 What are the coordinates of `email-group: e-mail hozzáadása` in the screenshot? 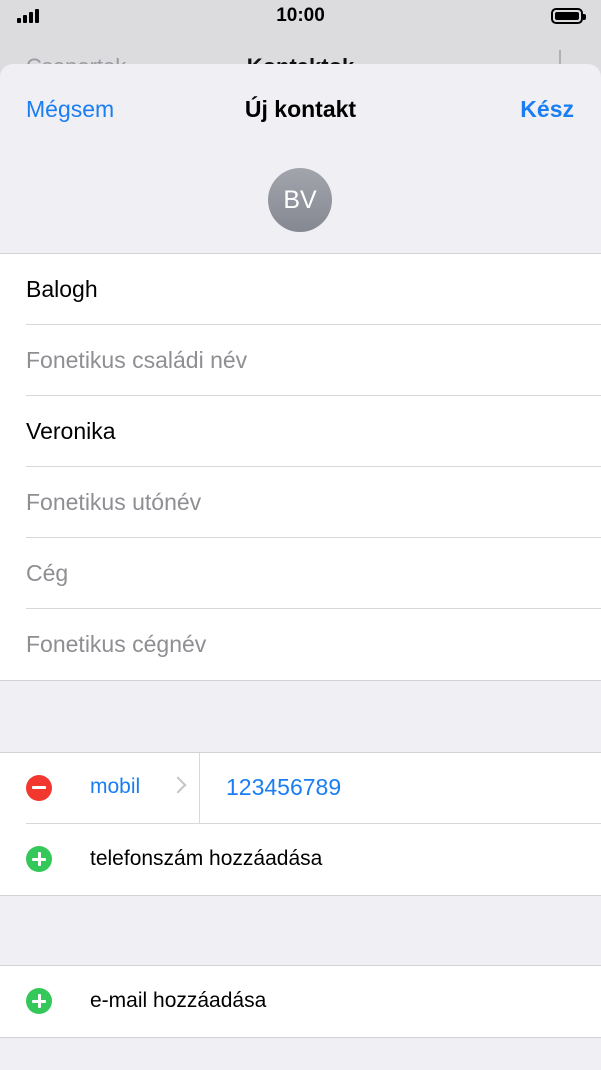 It's located at (300, 1001).